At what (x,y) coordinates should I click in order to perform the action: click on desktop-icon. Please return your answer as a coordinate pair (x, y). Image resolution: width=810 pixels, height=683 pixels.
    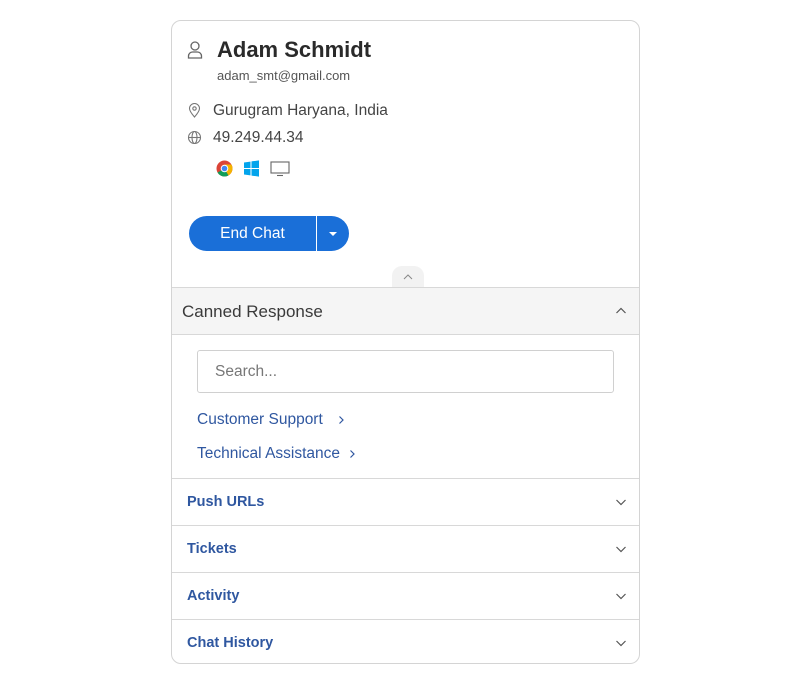
    Looking at the image, I should click on (280, 168).